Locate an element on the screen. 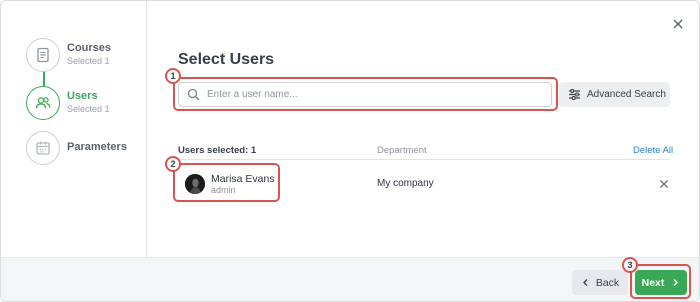 The height and width of the screenshot is (302, 700). callout-badge: 2 is located at coordinates (173, 164).